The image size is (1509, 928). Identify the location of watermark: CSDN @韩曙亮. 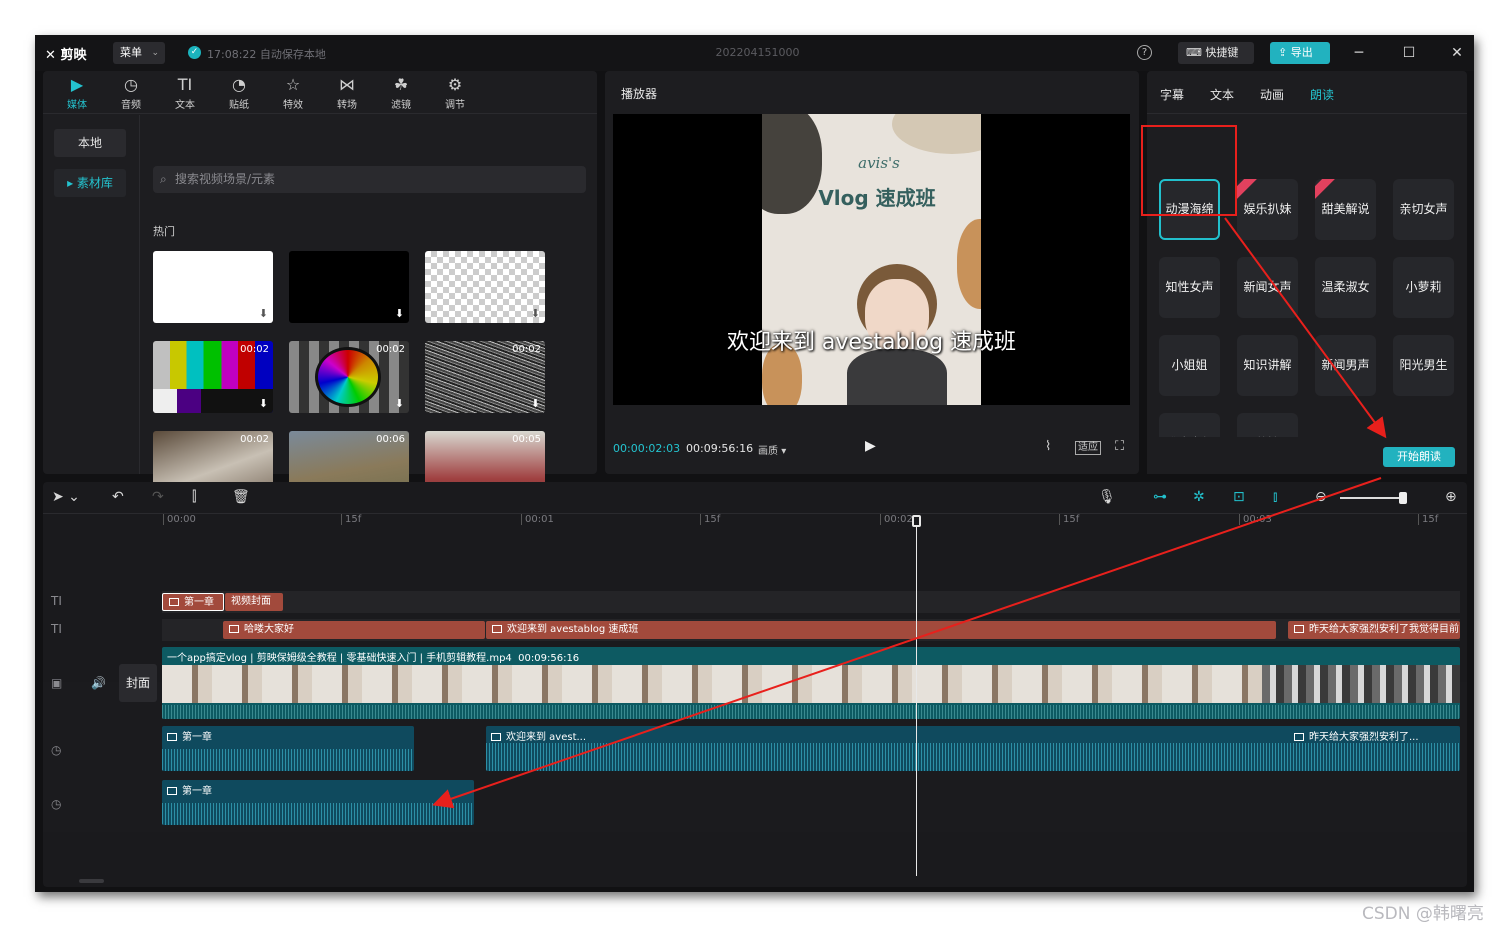
(1423, 914).